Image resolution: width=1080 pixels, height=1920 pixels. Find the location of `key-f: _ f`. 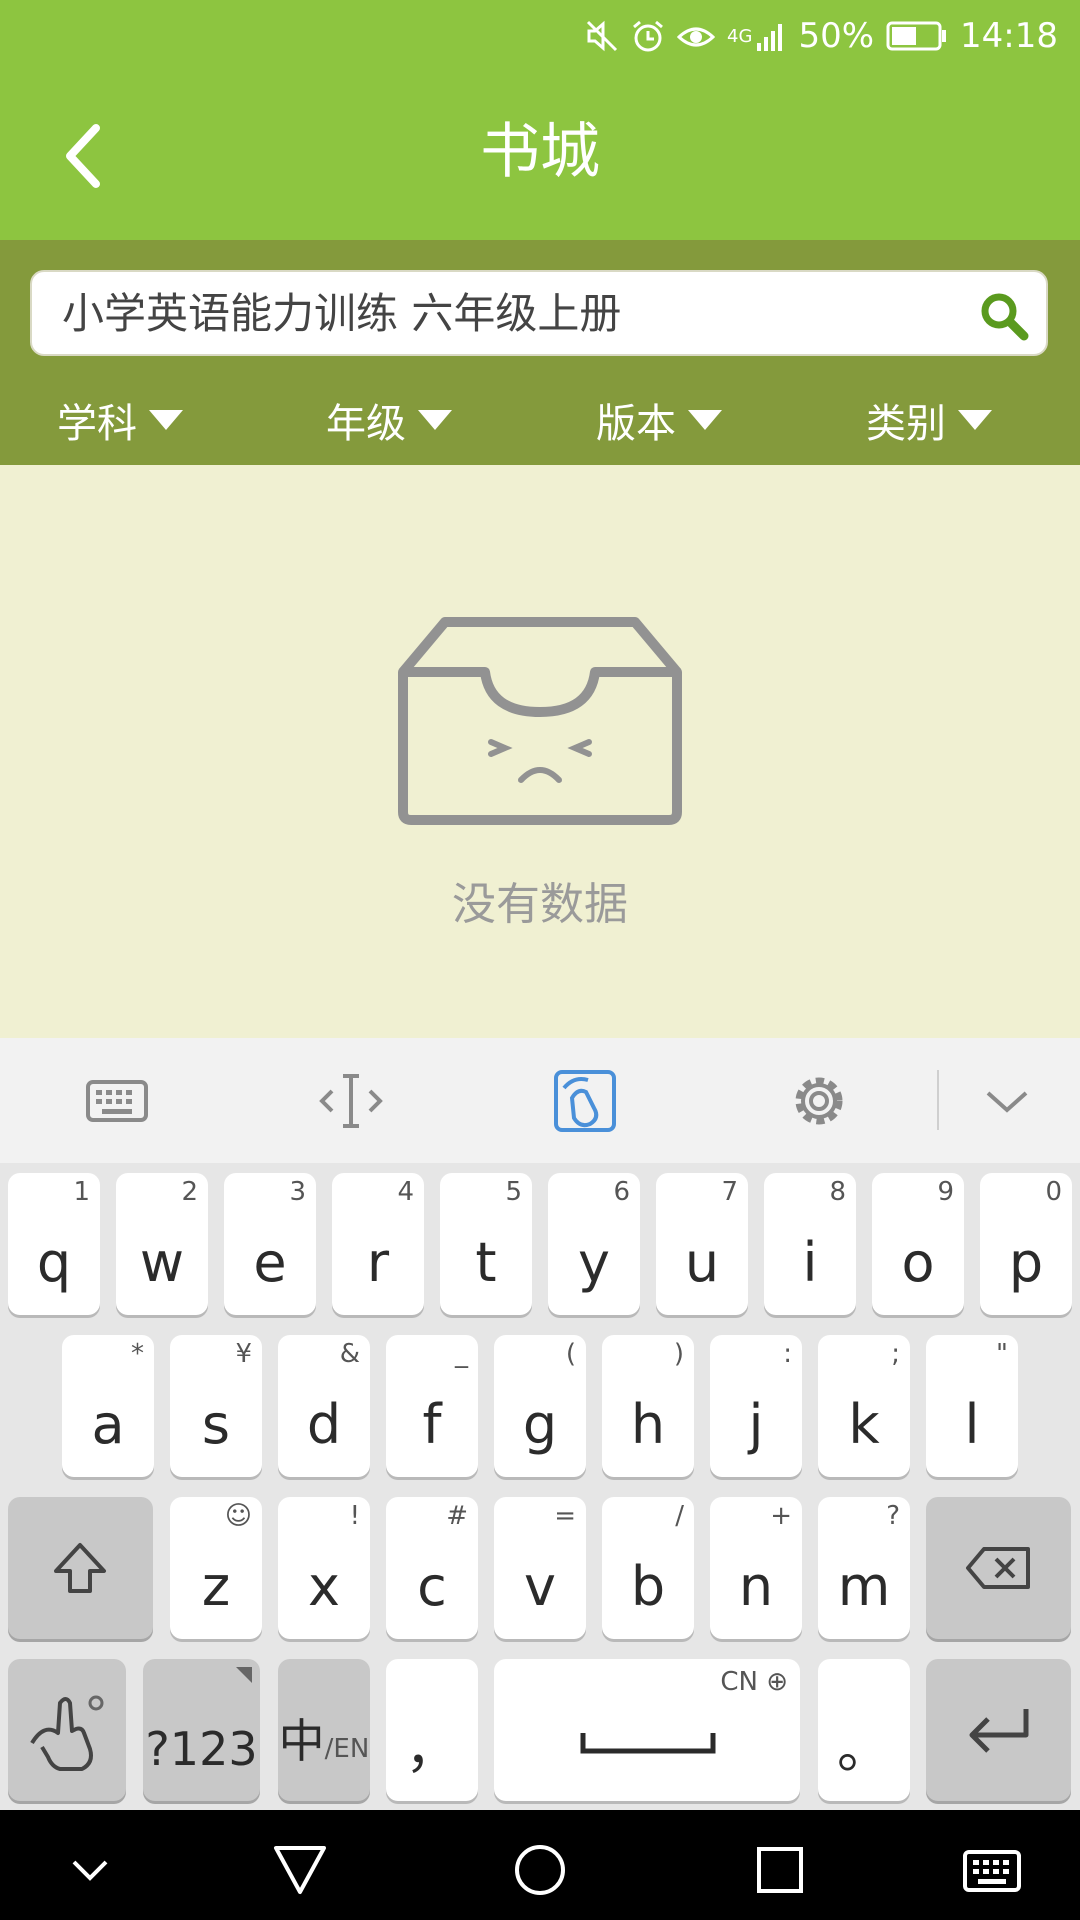

key-f: _ f is located at coordinates (432, 1406).